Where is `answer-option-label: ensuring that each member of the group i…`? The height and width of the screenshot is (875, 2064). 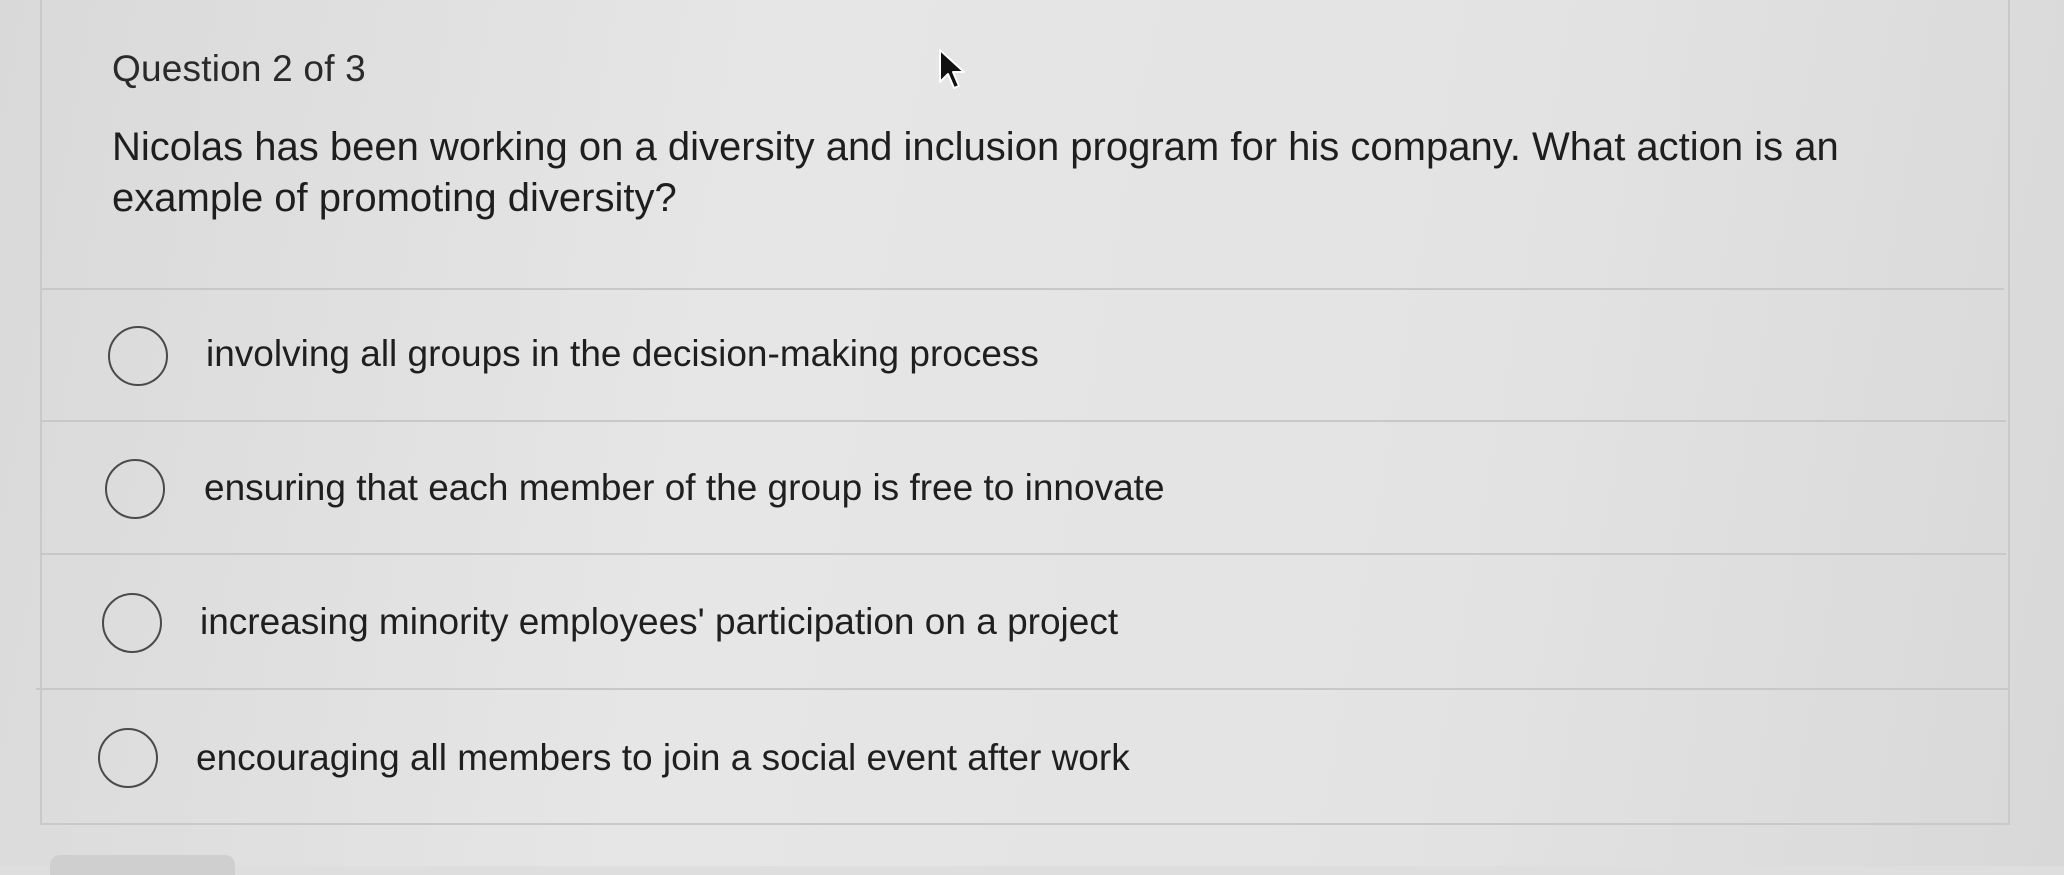 answer-option-label: ensuring that each member of the group i… is located at coordinates (684, 487).